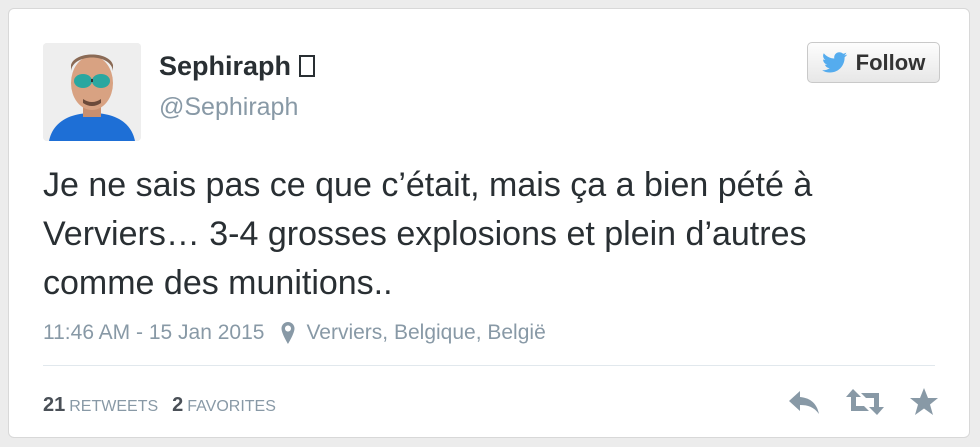  Describe the element at coordinates (288, 333) in the screenshot. I see `location-pin-icon` at that location.